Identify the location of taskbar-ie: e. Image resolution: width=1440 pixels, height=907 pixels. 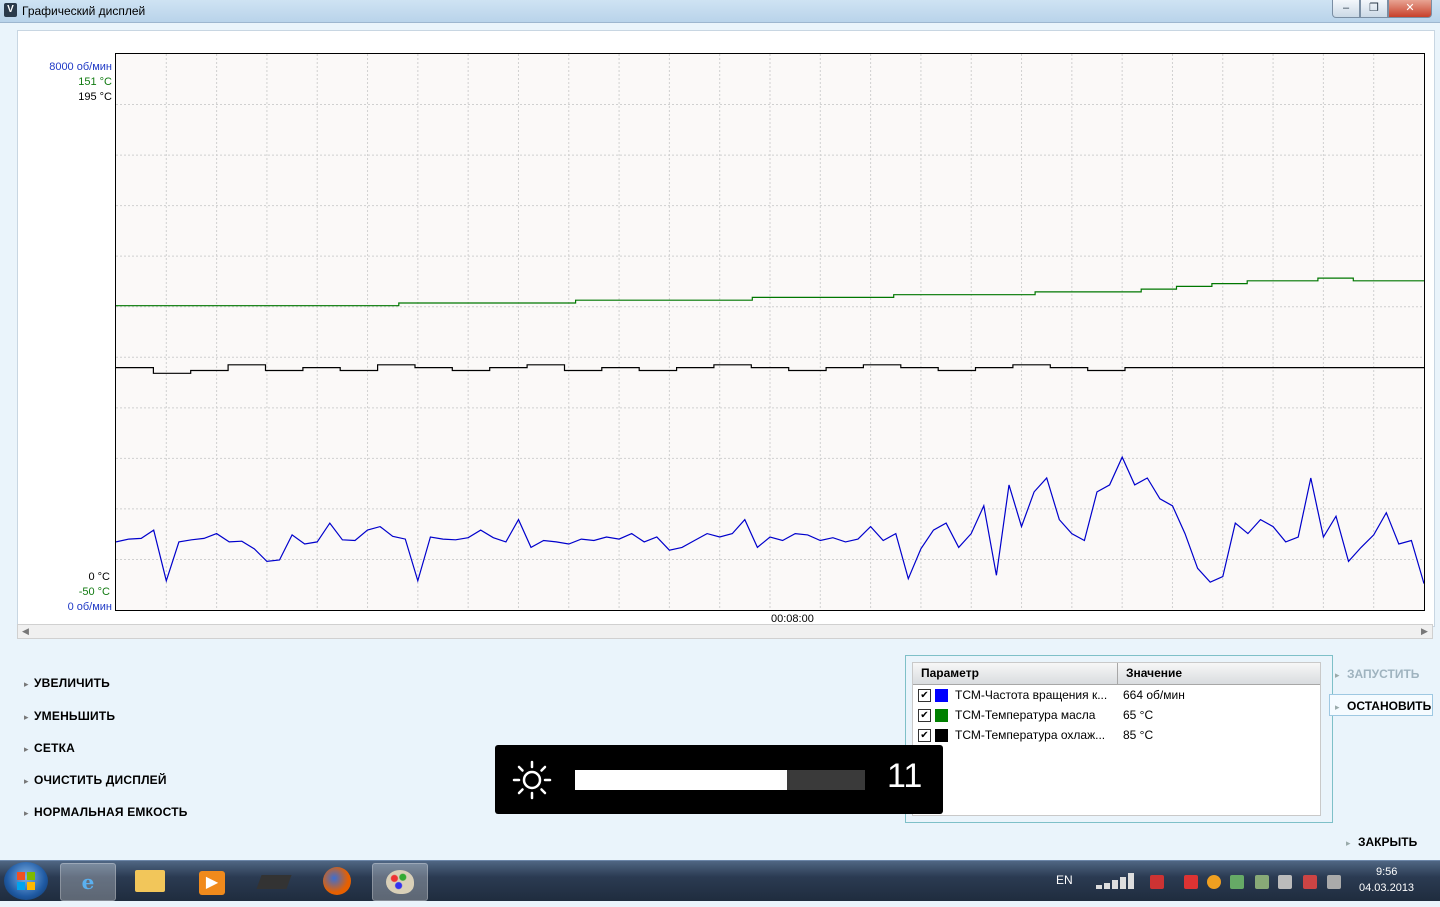
(88, 882).